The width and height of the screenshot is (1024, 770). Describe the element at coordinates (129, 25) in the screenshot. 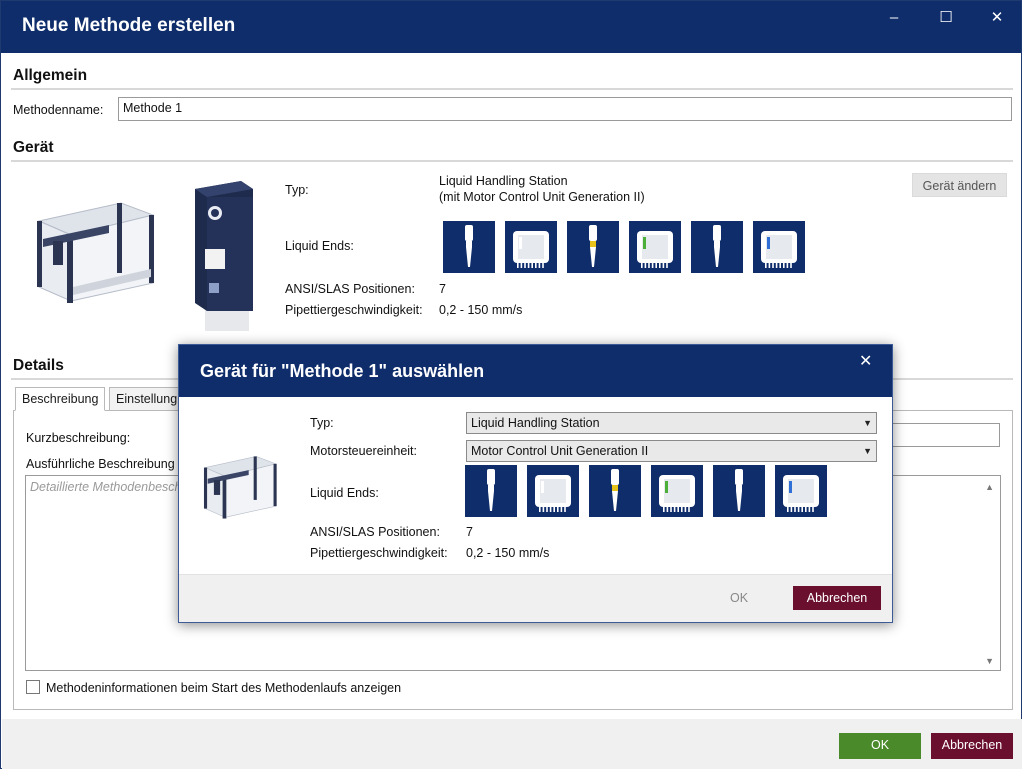

I see `window-title: Neue Methode erstellen` at that location.